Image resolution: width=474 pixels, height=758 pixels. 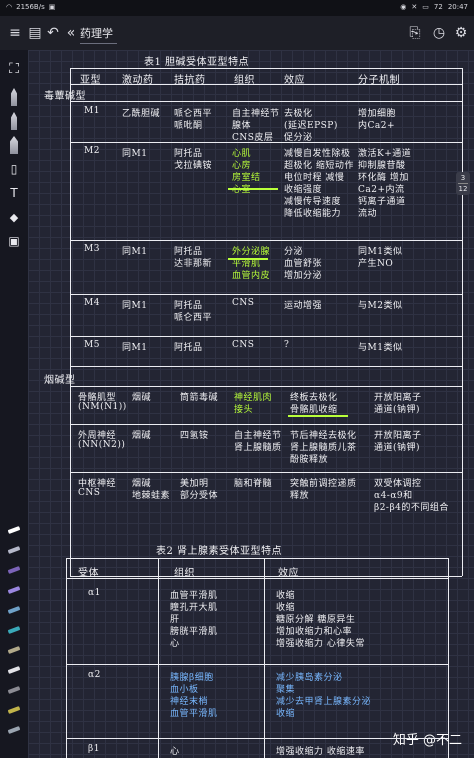 I want to click on cell-subtype: M3, so click(x=92, y=249).